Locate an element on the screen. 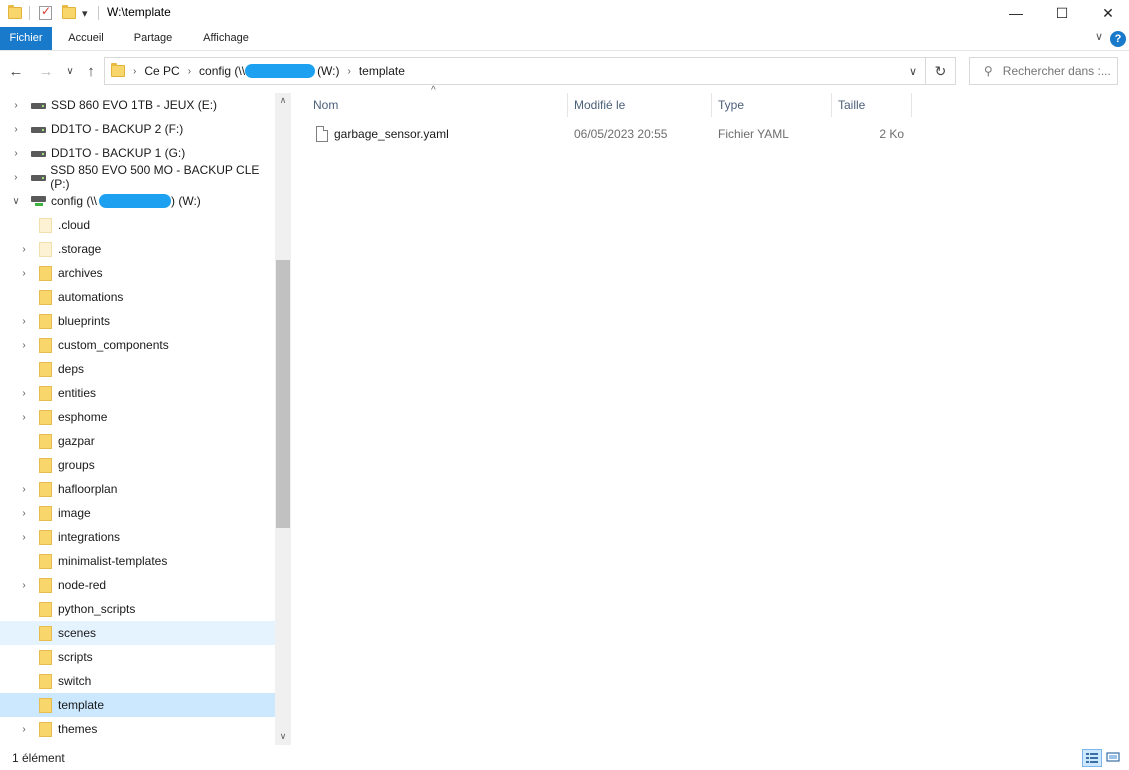 The image size is (1129, 770). tree-item-label: integrations is located at coordinates (89, 537).